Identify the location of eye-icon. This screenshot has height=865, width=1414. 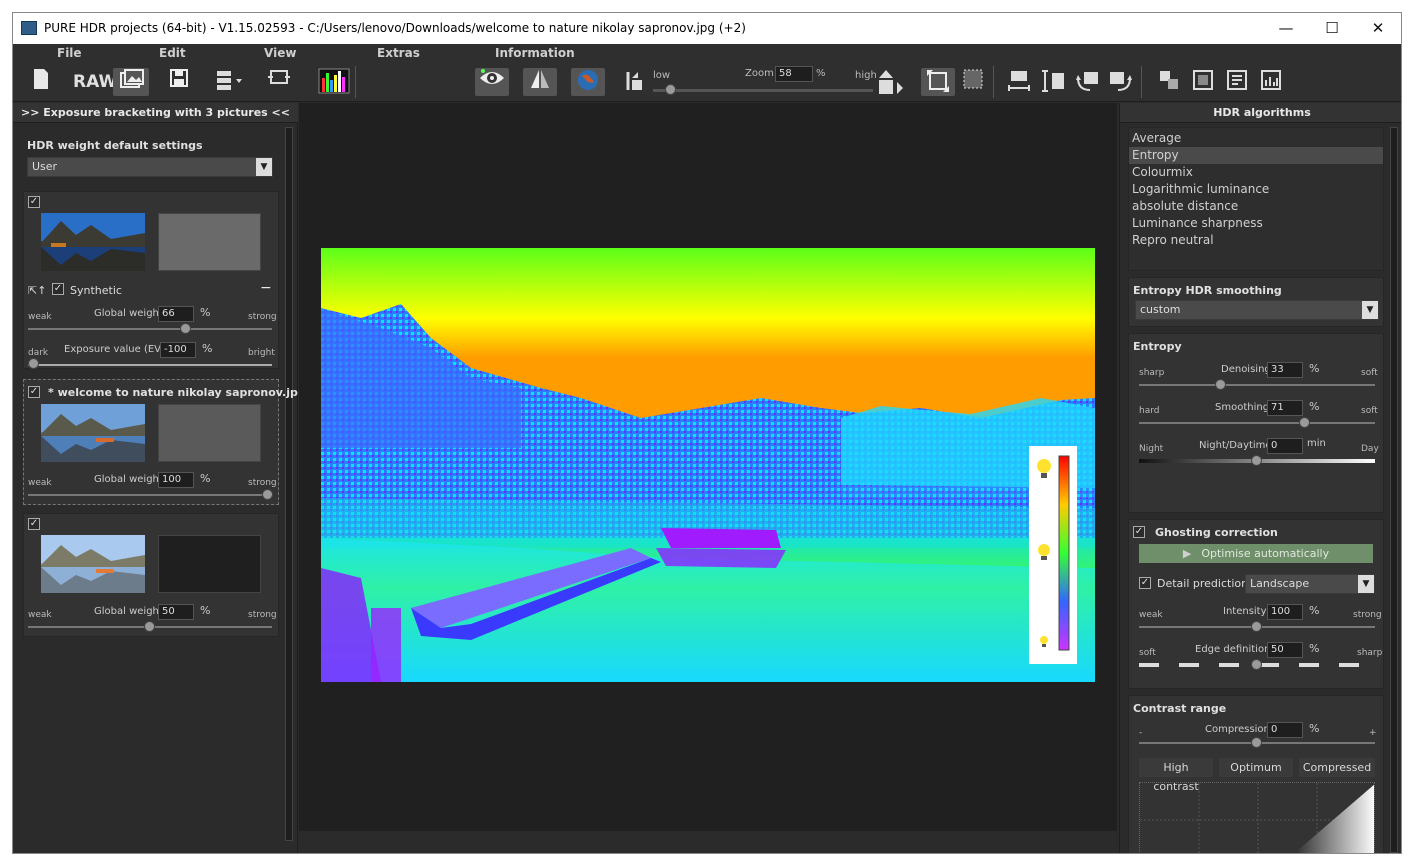
(492, 82).